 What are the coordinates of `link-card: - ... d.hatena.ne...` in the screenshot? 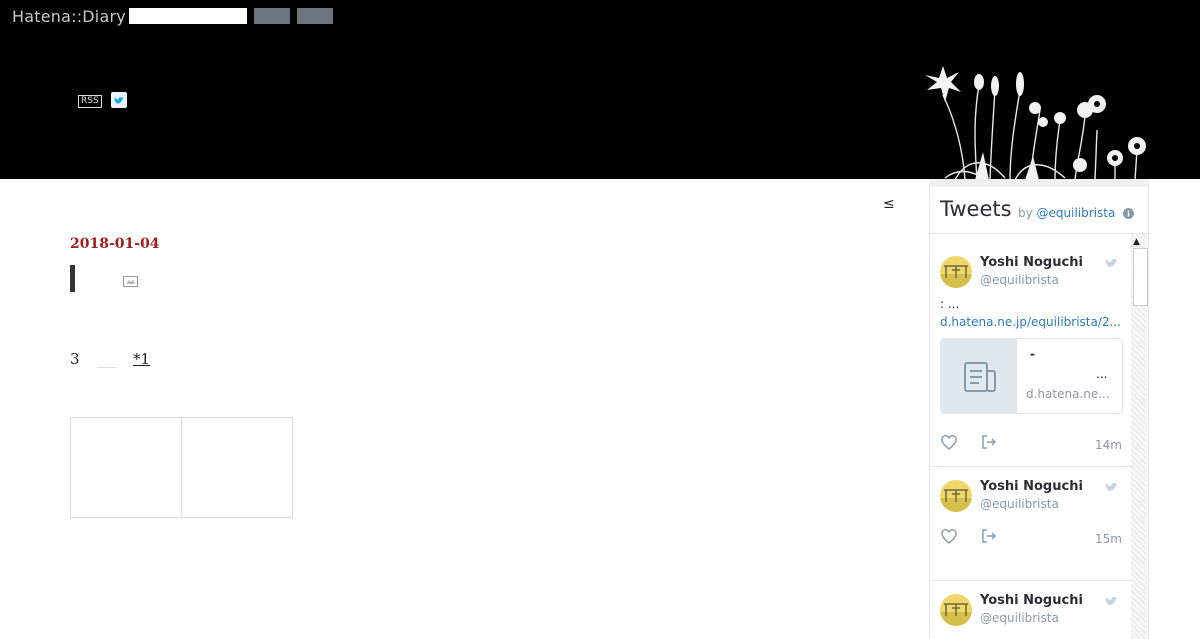 It's located at (1031, 376).